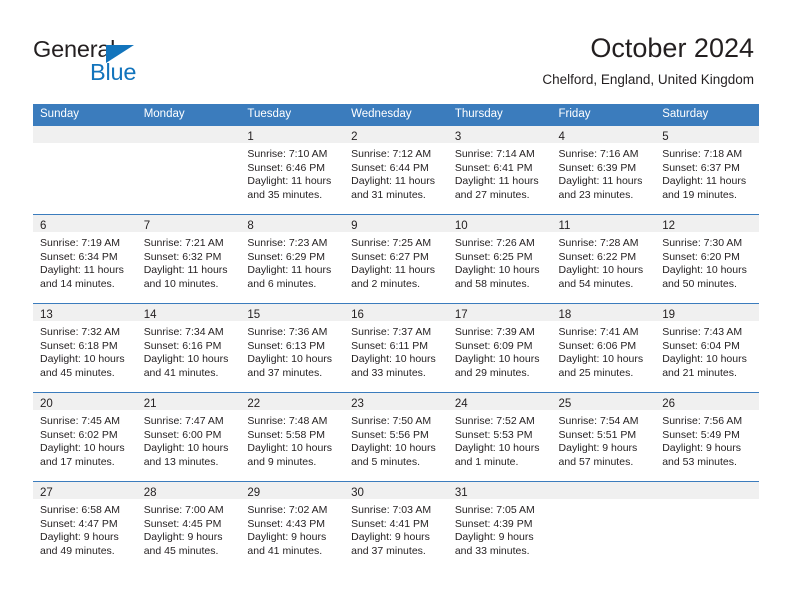 The image size is (792, 612). I want to click on day-number: 26, so click(669, 404).